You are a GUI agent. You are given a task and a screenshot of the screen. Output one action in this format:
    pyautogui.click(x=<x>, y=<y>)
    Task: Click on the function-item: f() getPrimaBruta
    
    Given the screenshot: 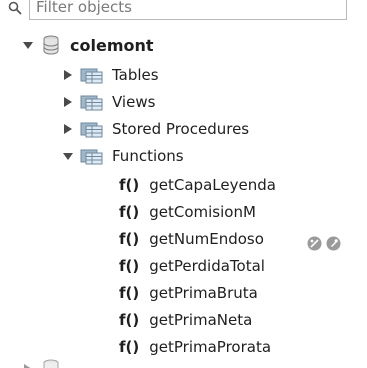 What is the action you would take?
    pyautogui.click(x=188, y=293)
    